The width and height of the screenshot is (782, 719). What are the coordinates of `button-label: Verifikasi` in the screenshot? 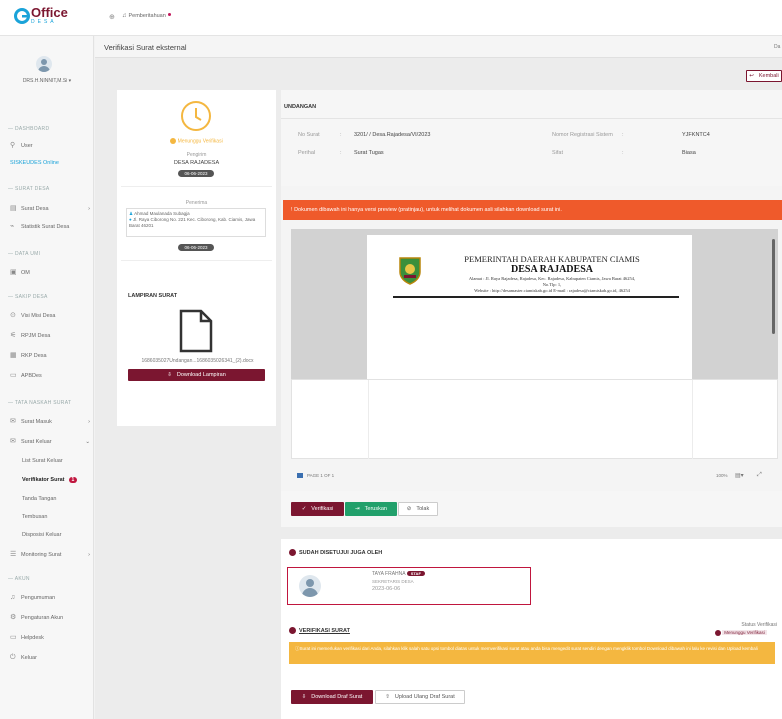 It's located at (322, 509).